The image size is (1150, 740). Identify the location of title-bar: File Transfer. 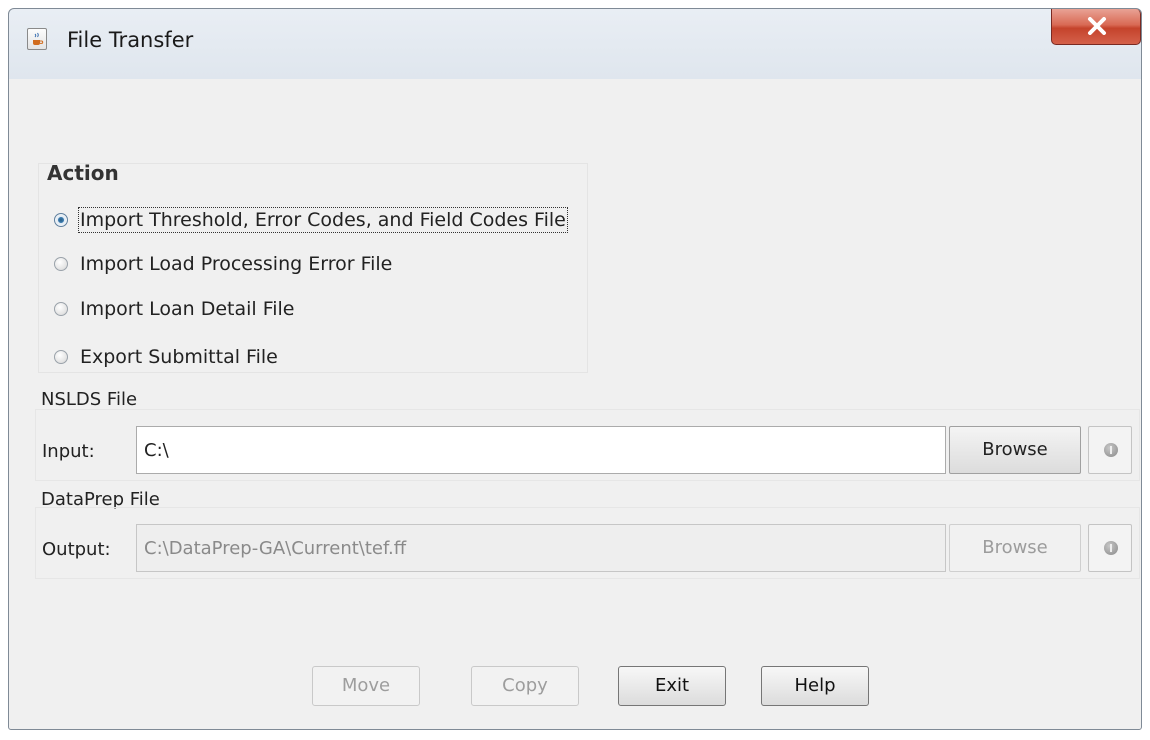
(575, 44).